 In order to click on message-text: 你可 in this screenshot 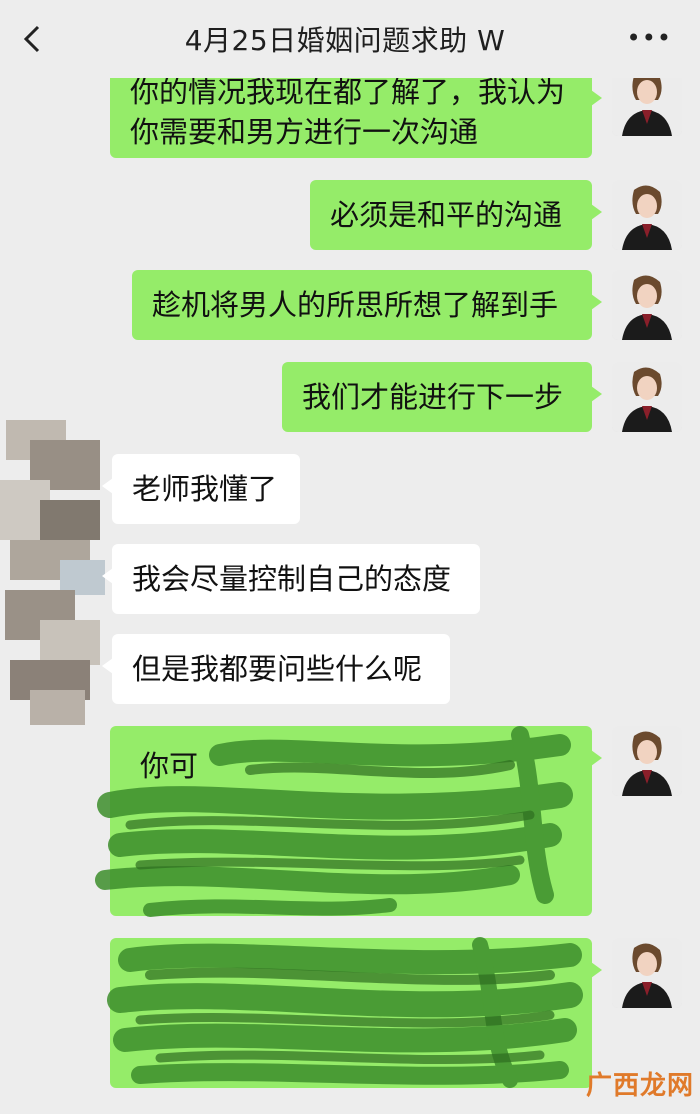, I will do `click(169, 766)`.